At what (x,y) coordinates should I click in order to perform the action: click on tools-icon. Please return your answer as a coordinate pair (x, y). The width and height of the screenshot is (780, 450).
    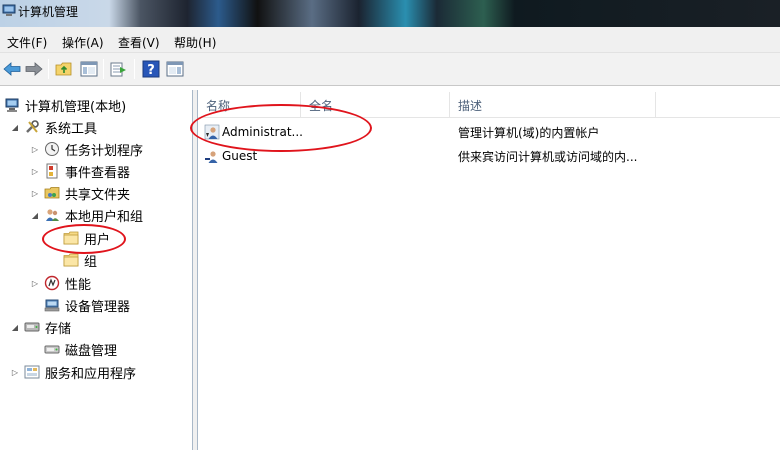
    Looking at the image, I should click on (32, 126).